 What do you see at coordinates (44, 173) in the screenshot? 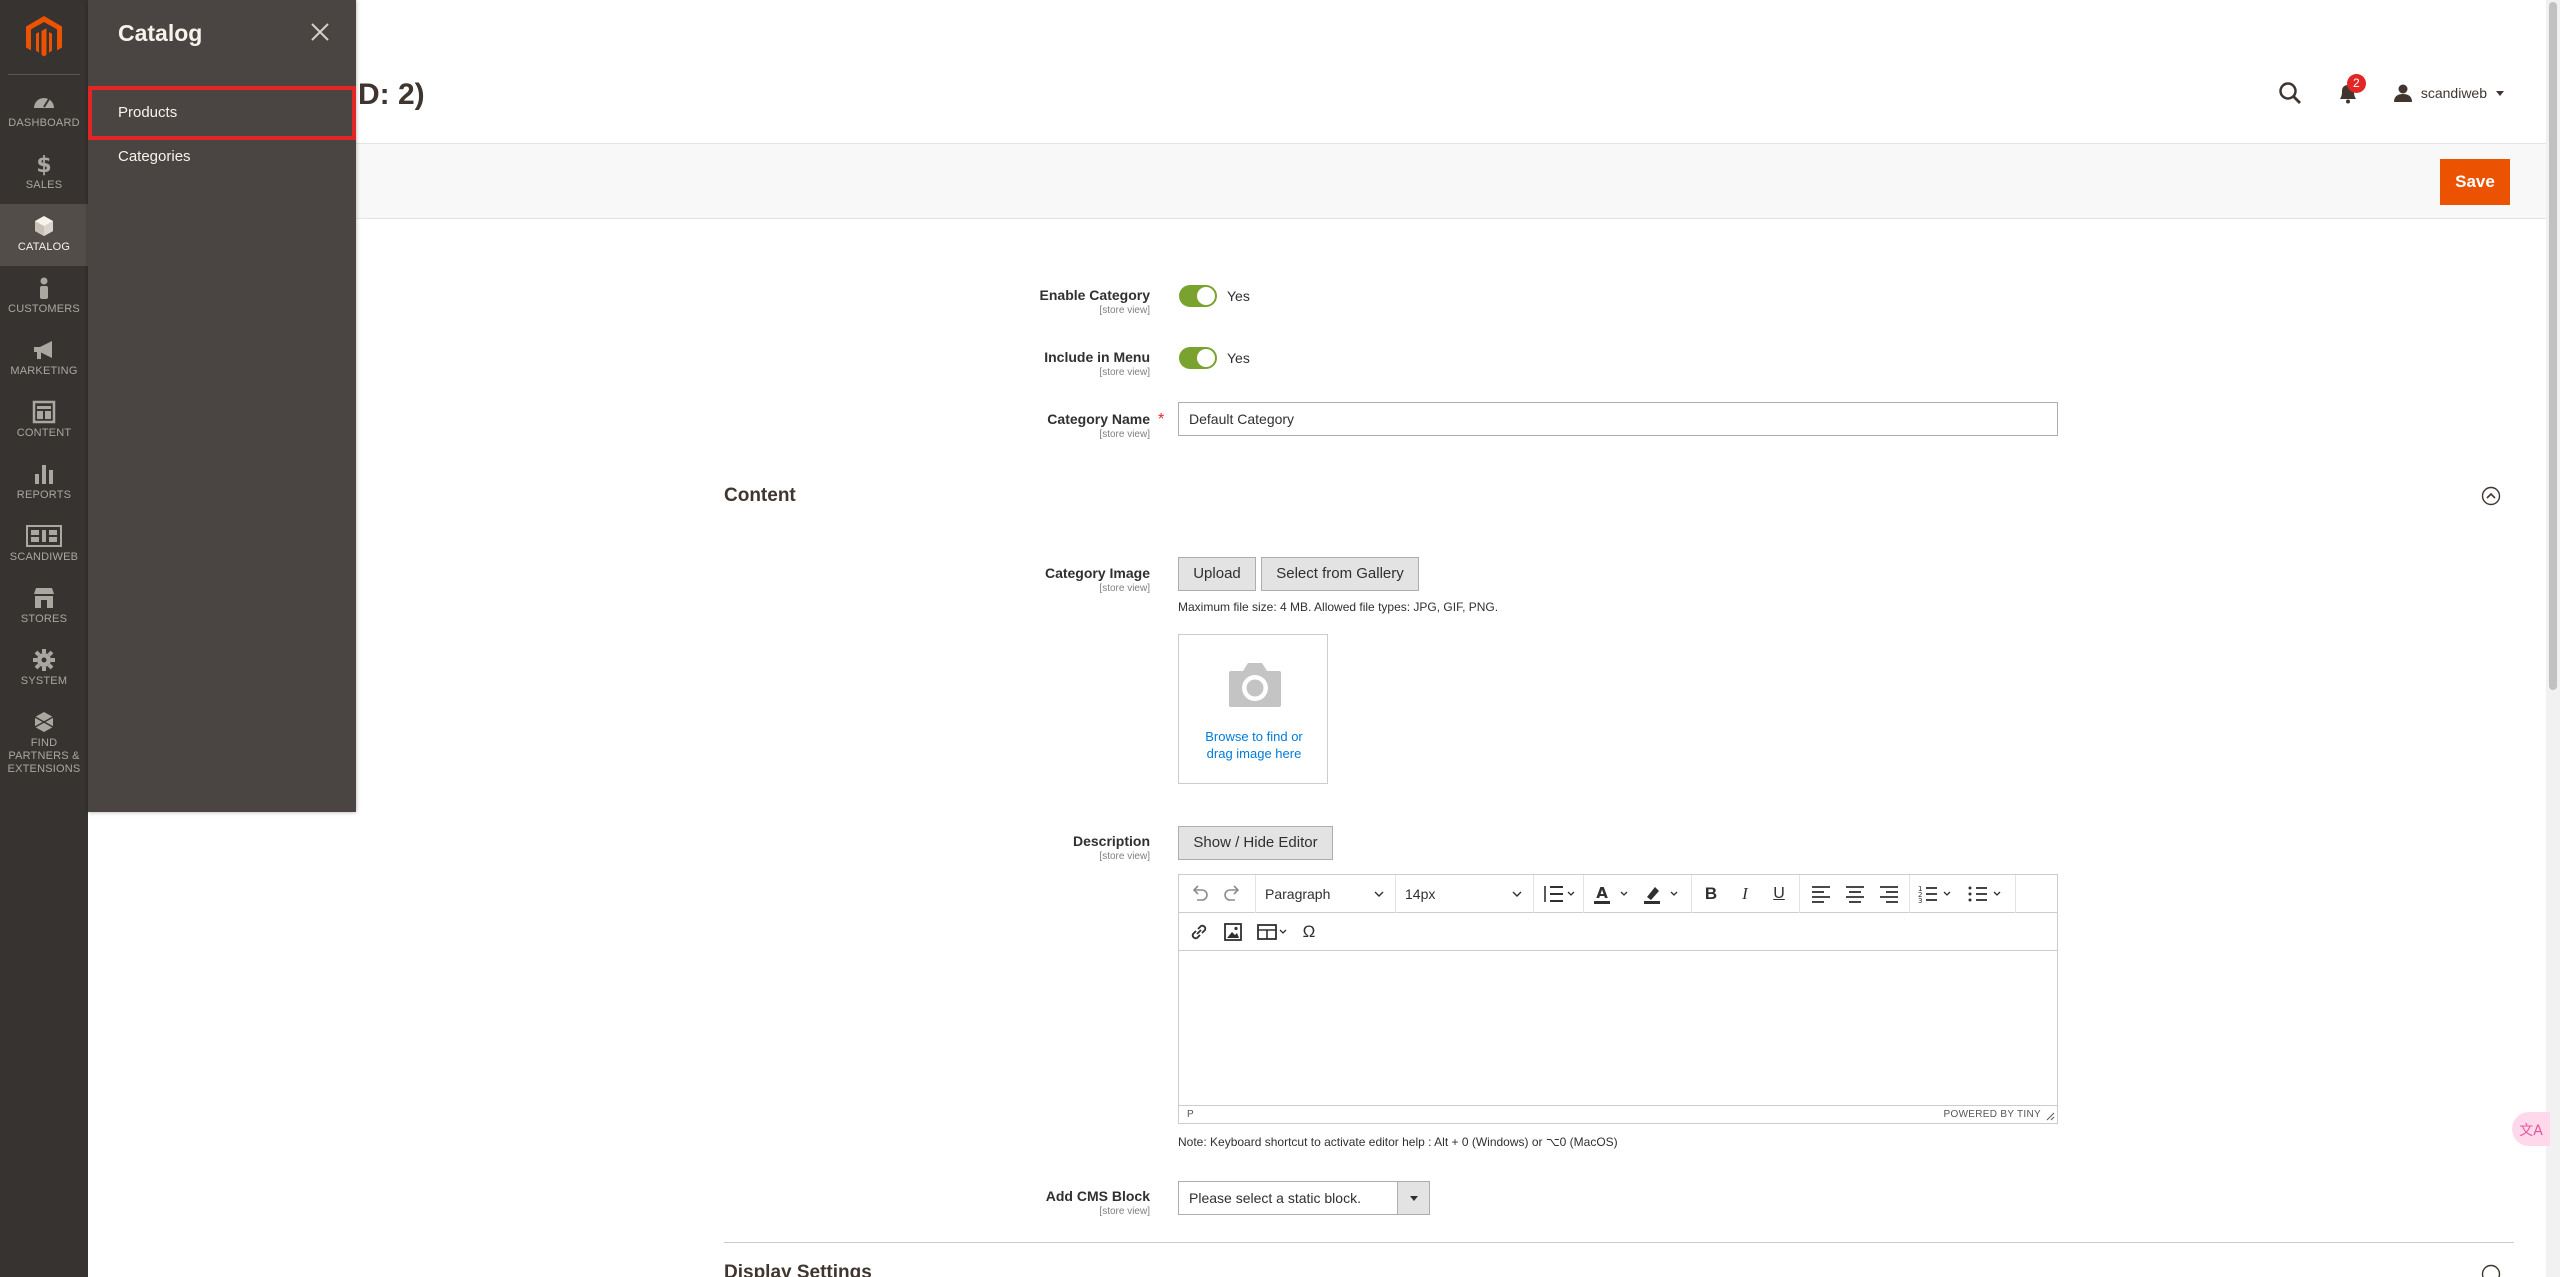
I see `nav-item-sales: $ SALES` at bounding box center [44, 173].